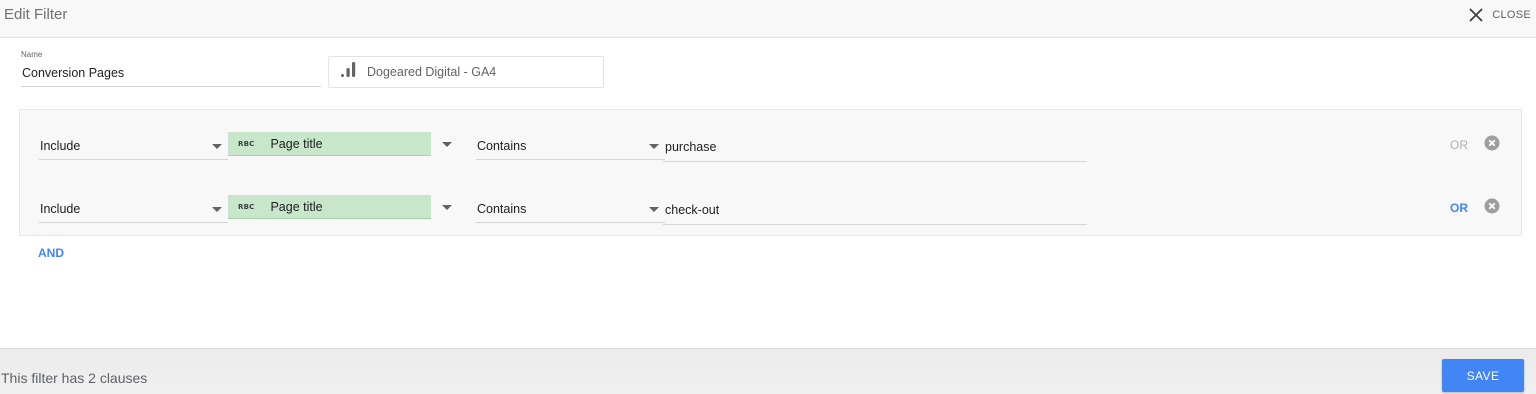 The width and height of the screenshot is (1536, 394). Describe the element at coordinates (73, 73) in the screenshot. I see `name-input: Conversion Pages` at that location.